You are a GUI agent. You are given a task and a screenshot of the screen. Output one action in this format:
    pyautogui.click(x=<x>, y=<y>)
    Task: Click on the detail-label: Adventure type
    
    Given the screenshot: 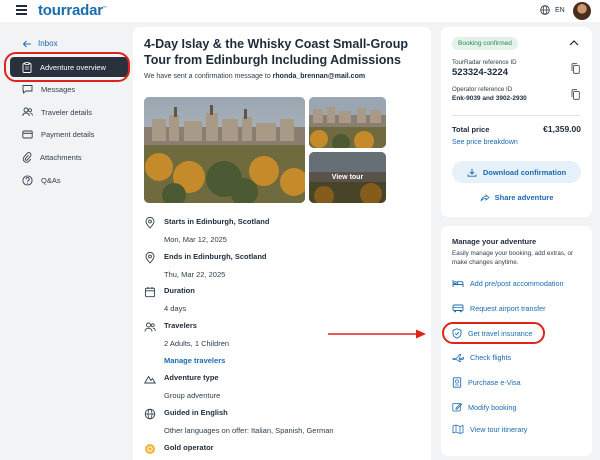 What is the action you would take?
    pyautogui.click(x=191, y=377)
    